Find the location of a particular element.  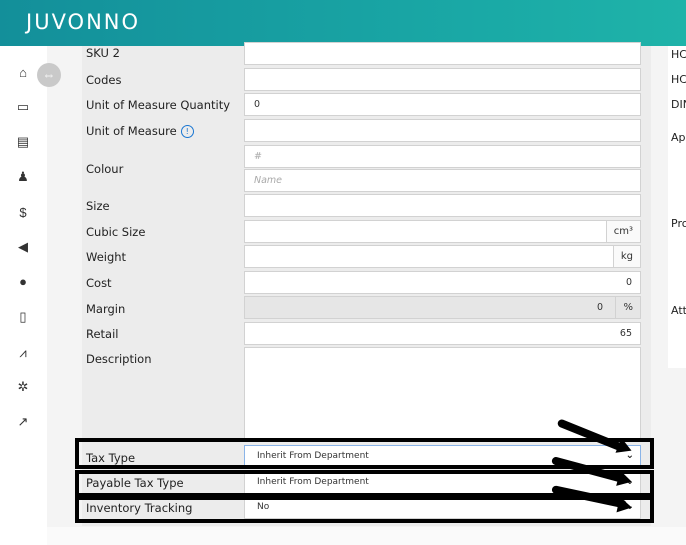

top-bar: JUVONNO is located at coordinates (343, 23).